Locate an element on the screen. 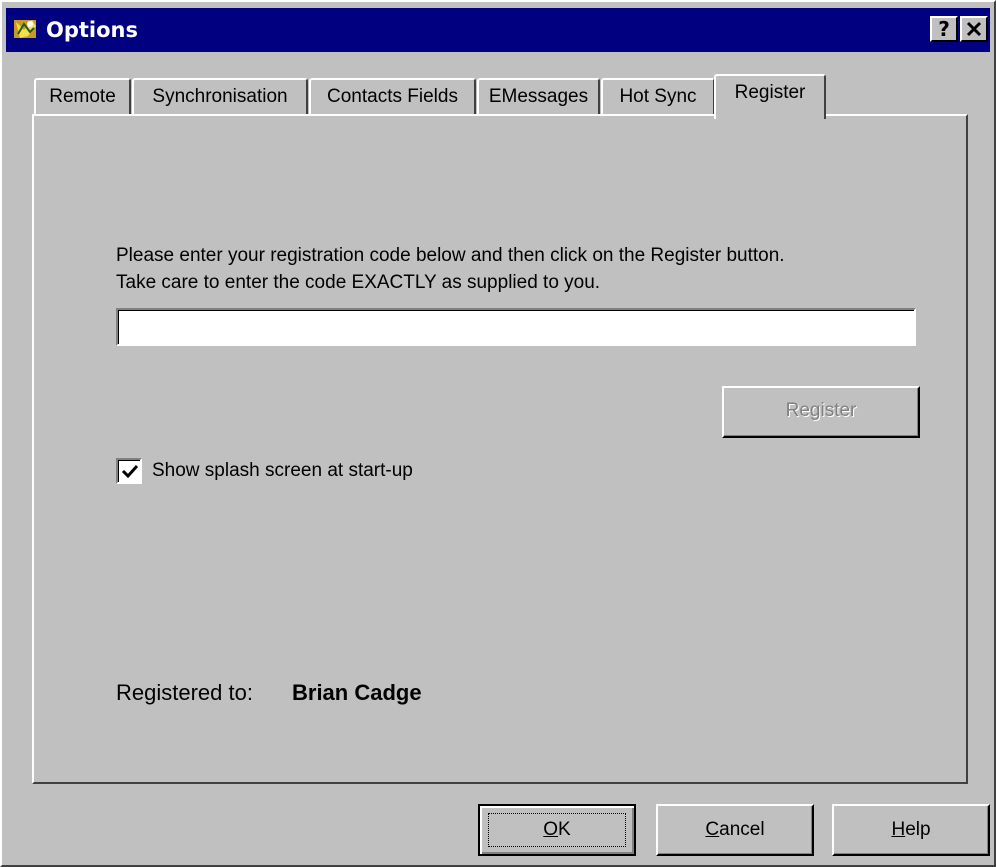  cancel-button: Cancel is located at coordinates (735, 830).